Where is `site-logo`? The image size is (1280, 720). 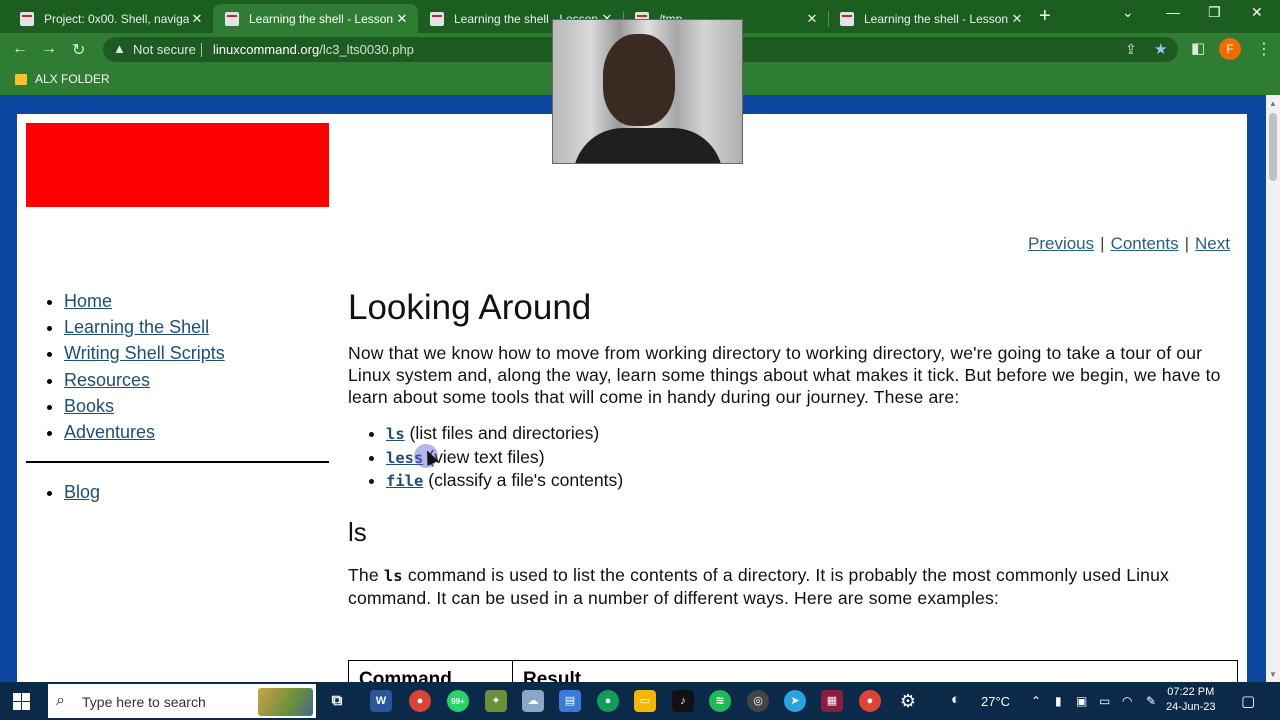
site-logo is located at coordinates (177, 165).